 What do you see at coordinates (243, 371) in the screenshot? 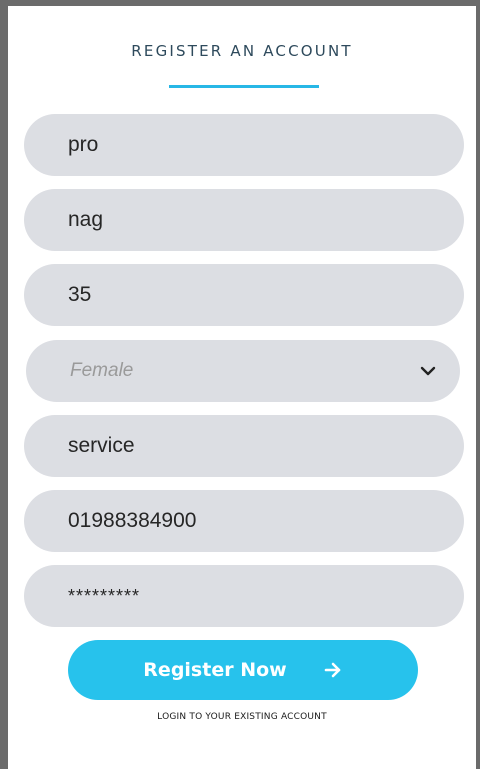
I see `gender-select: Female` at bounding box center [243, 371].